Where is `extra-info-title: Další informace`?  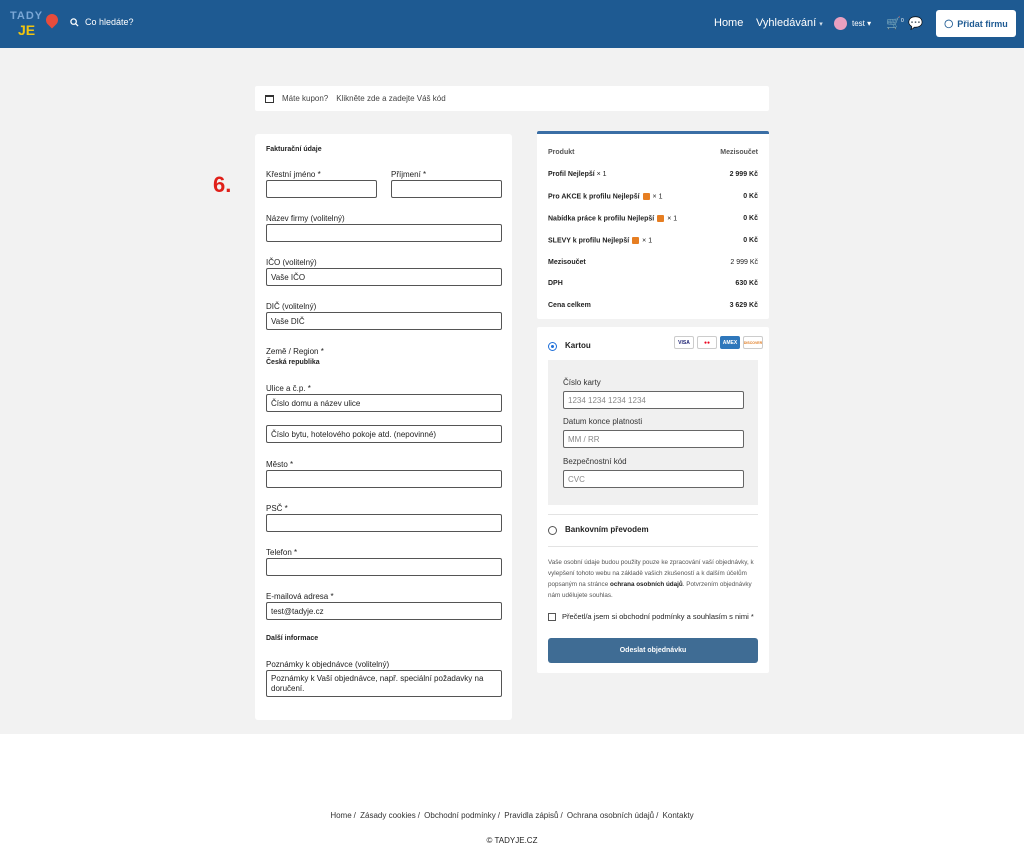 extra-info-title: Další informace is located at coordinates (292, 638).